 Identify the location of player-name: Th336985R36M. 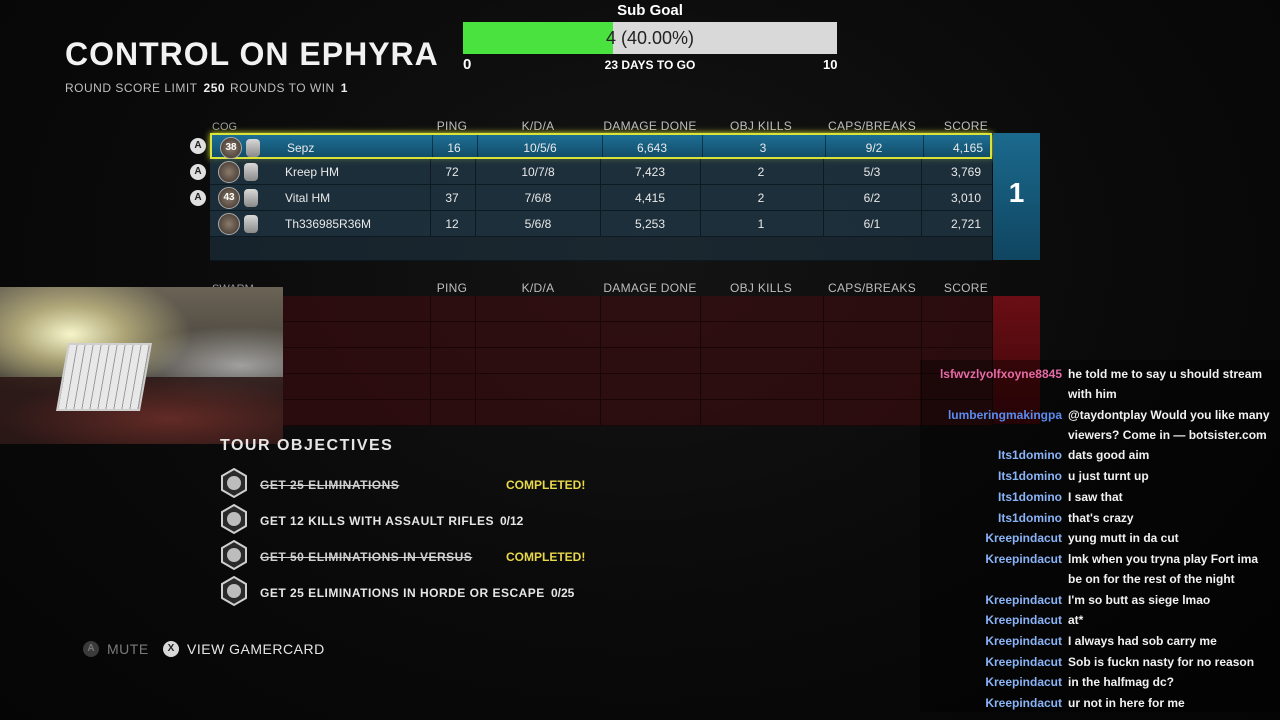
(355, 223).